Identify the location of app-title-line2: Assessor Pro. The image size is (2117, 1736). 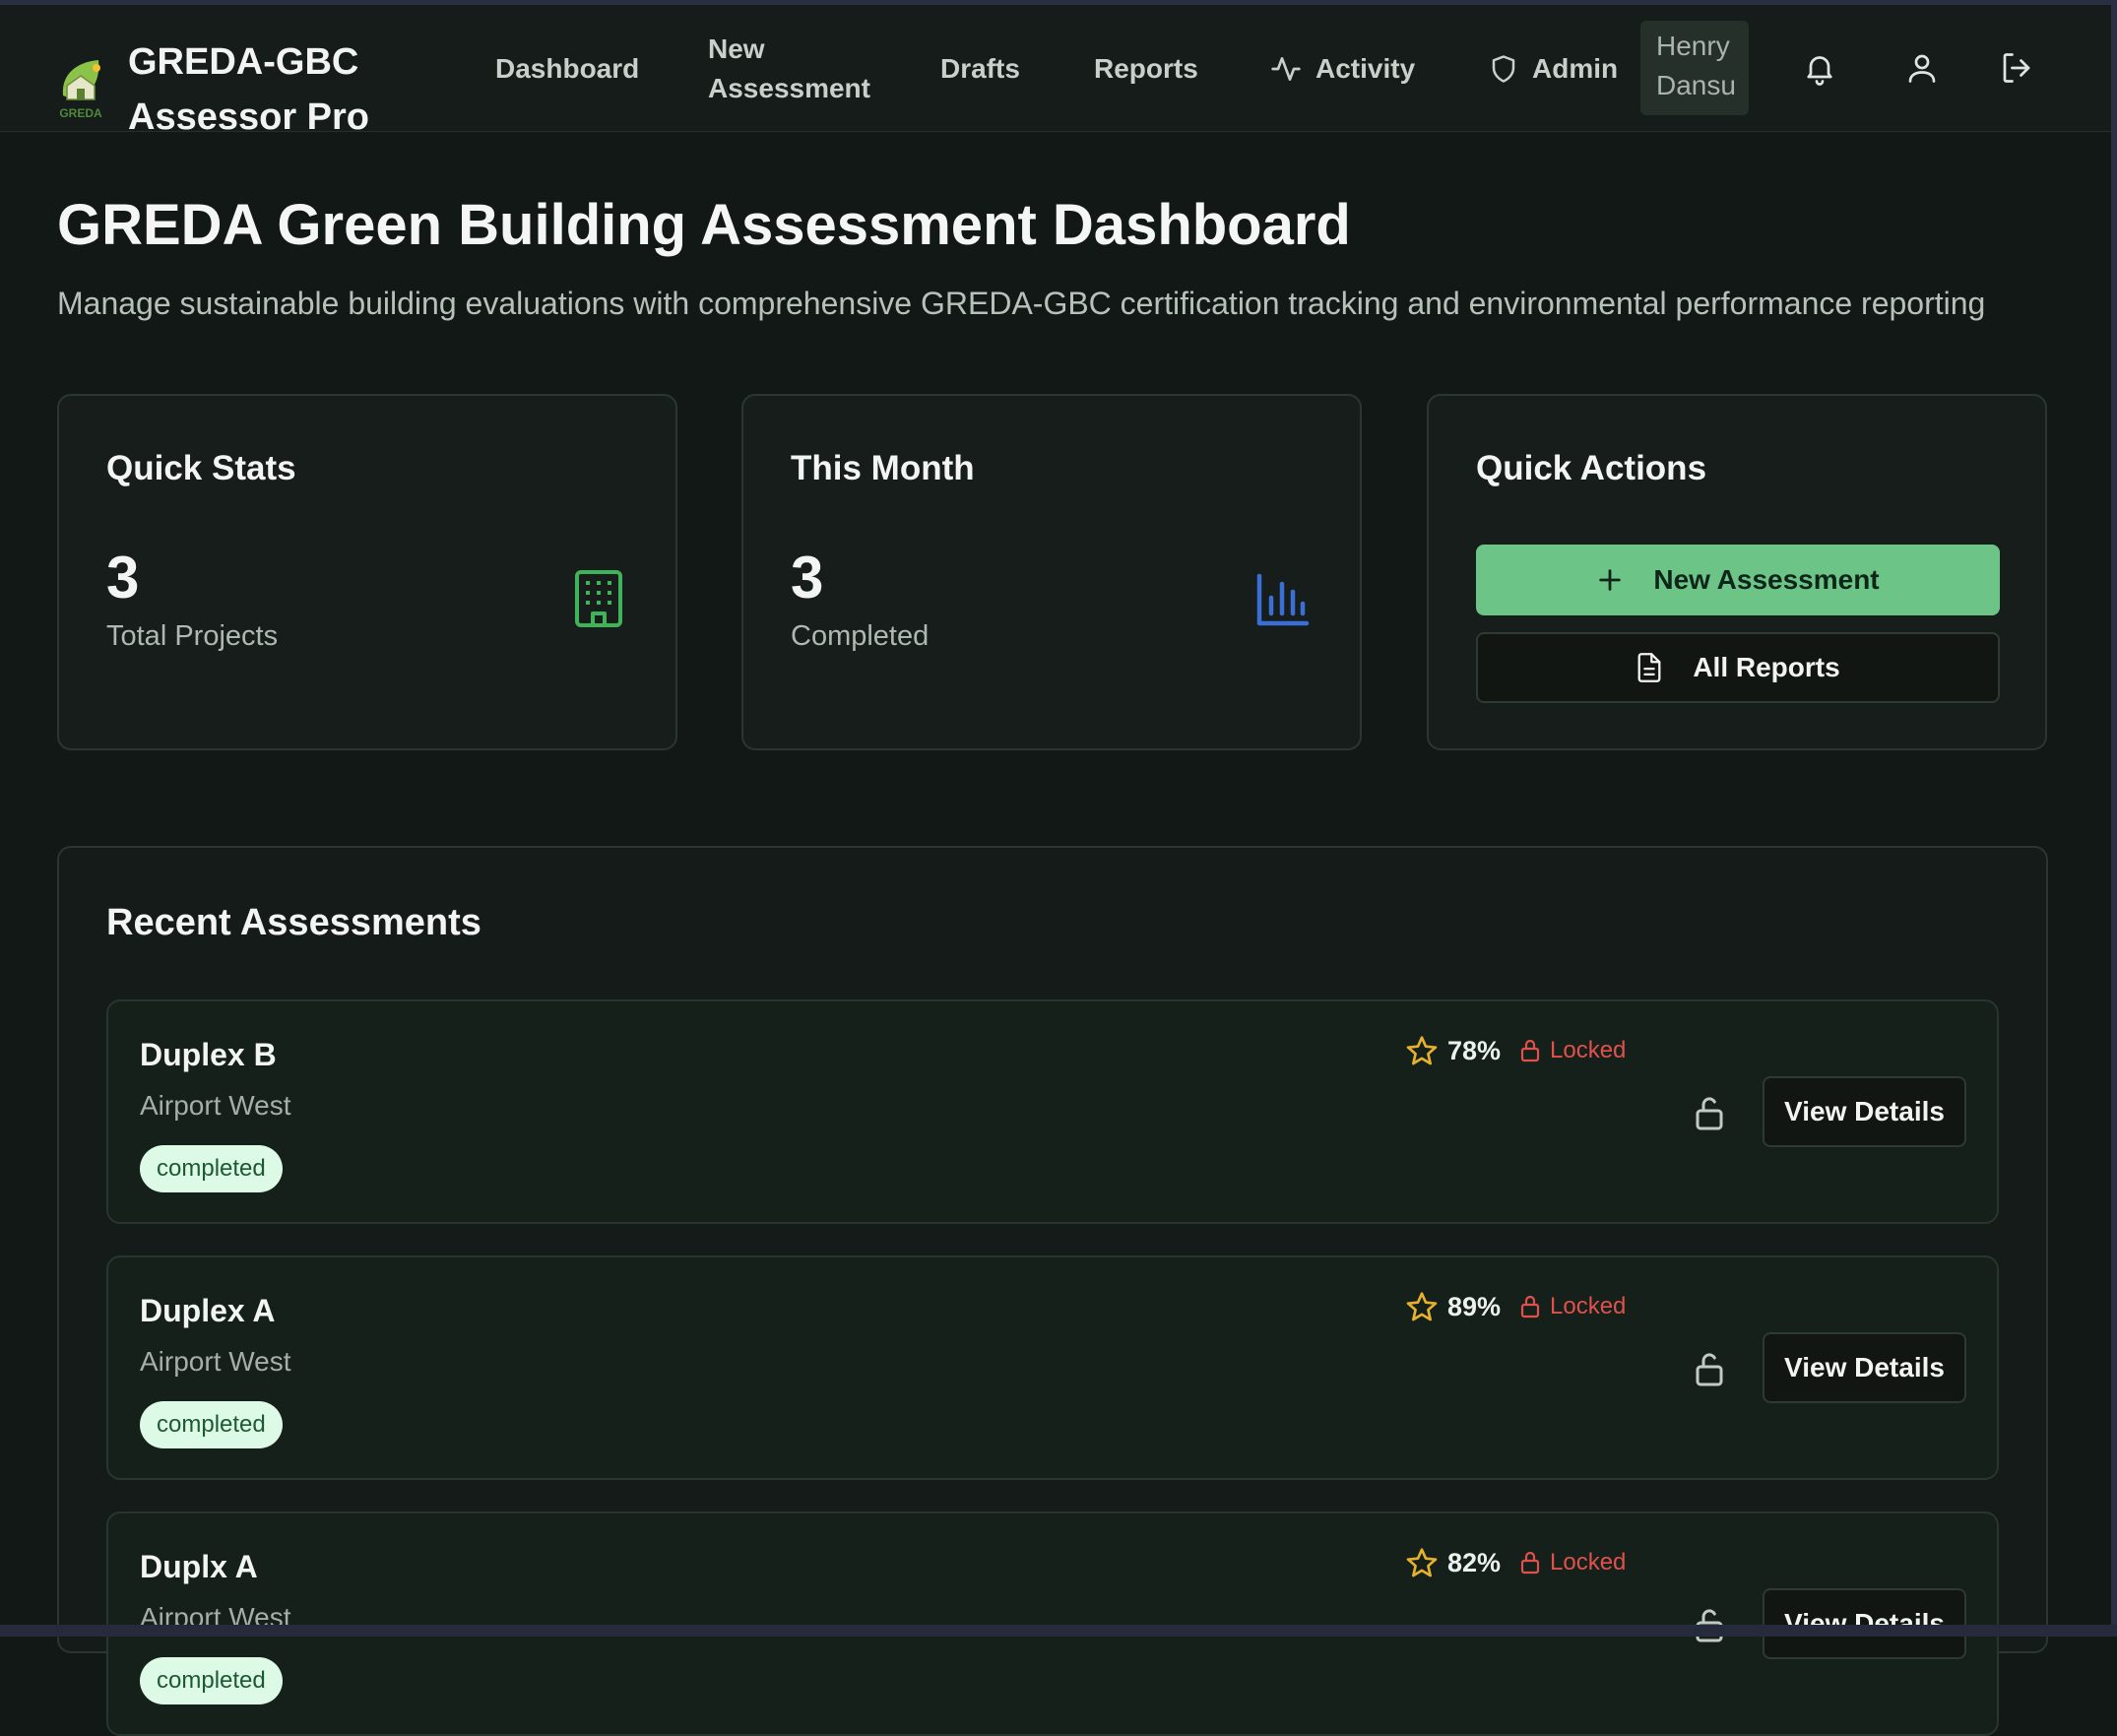
(248, 118).